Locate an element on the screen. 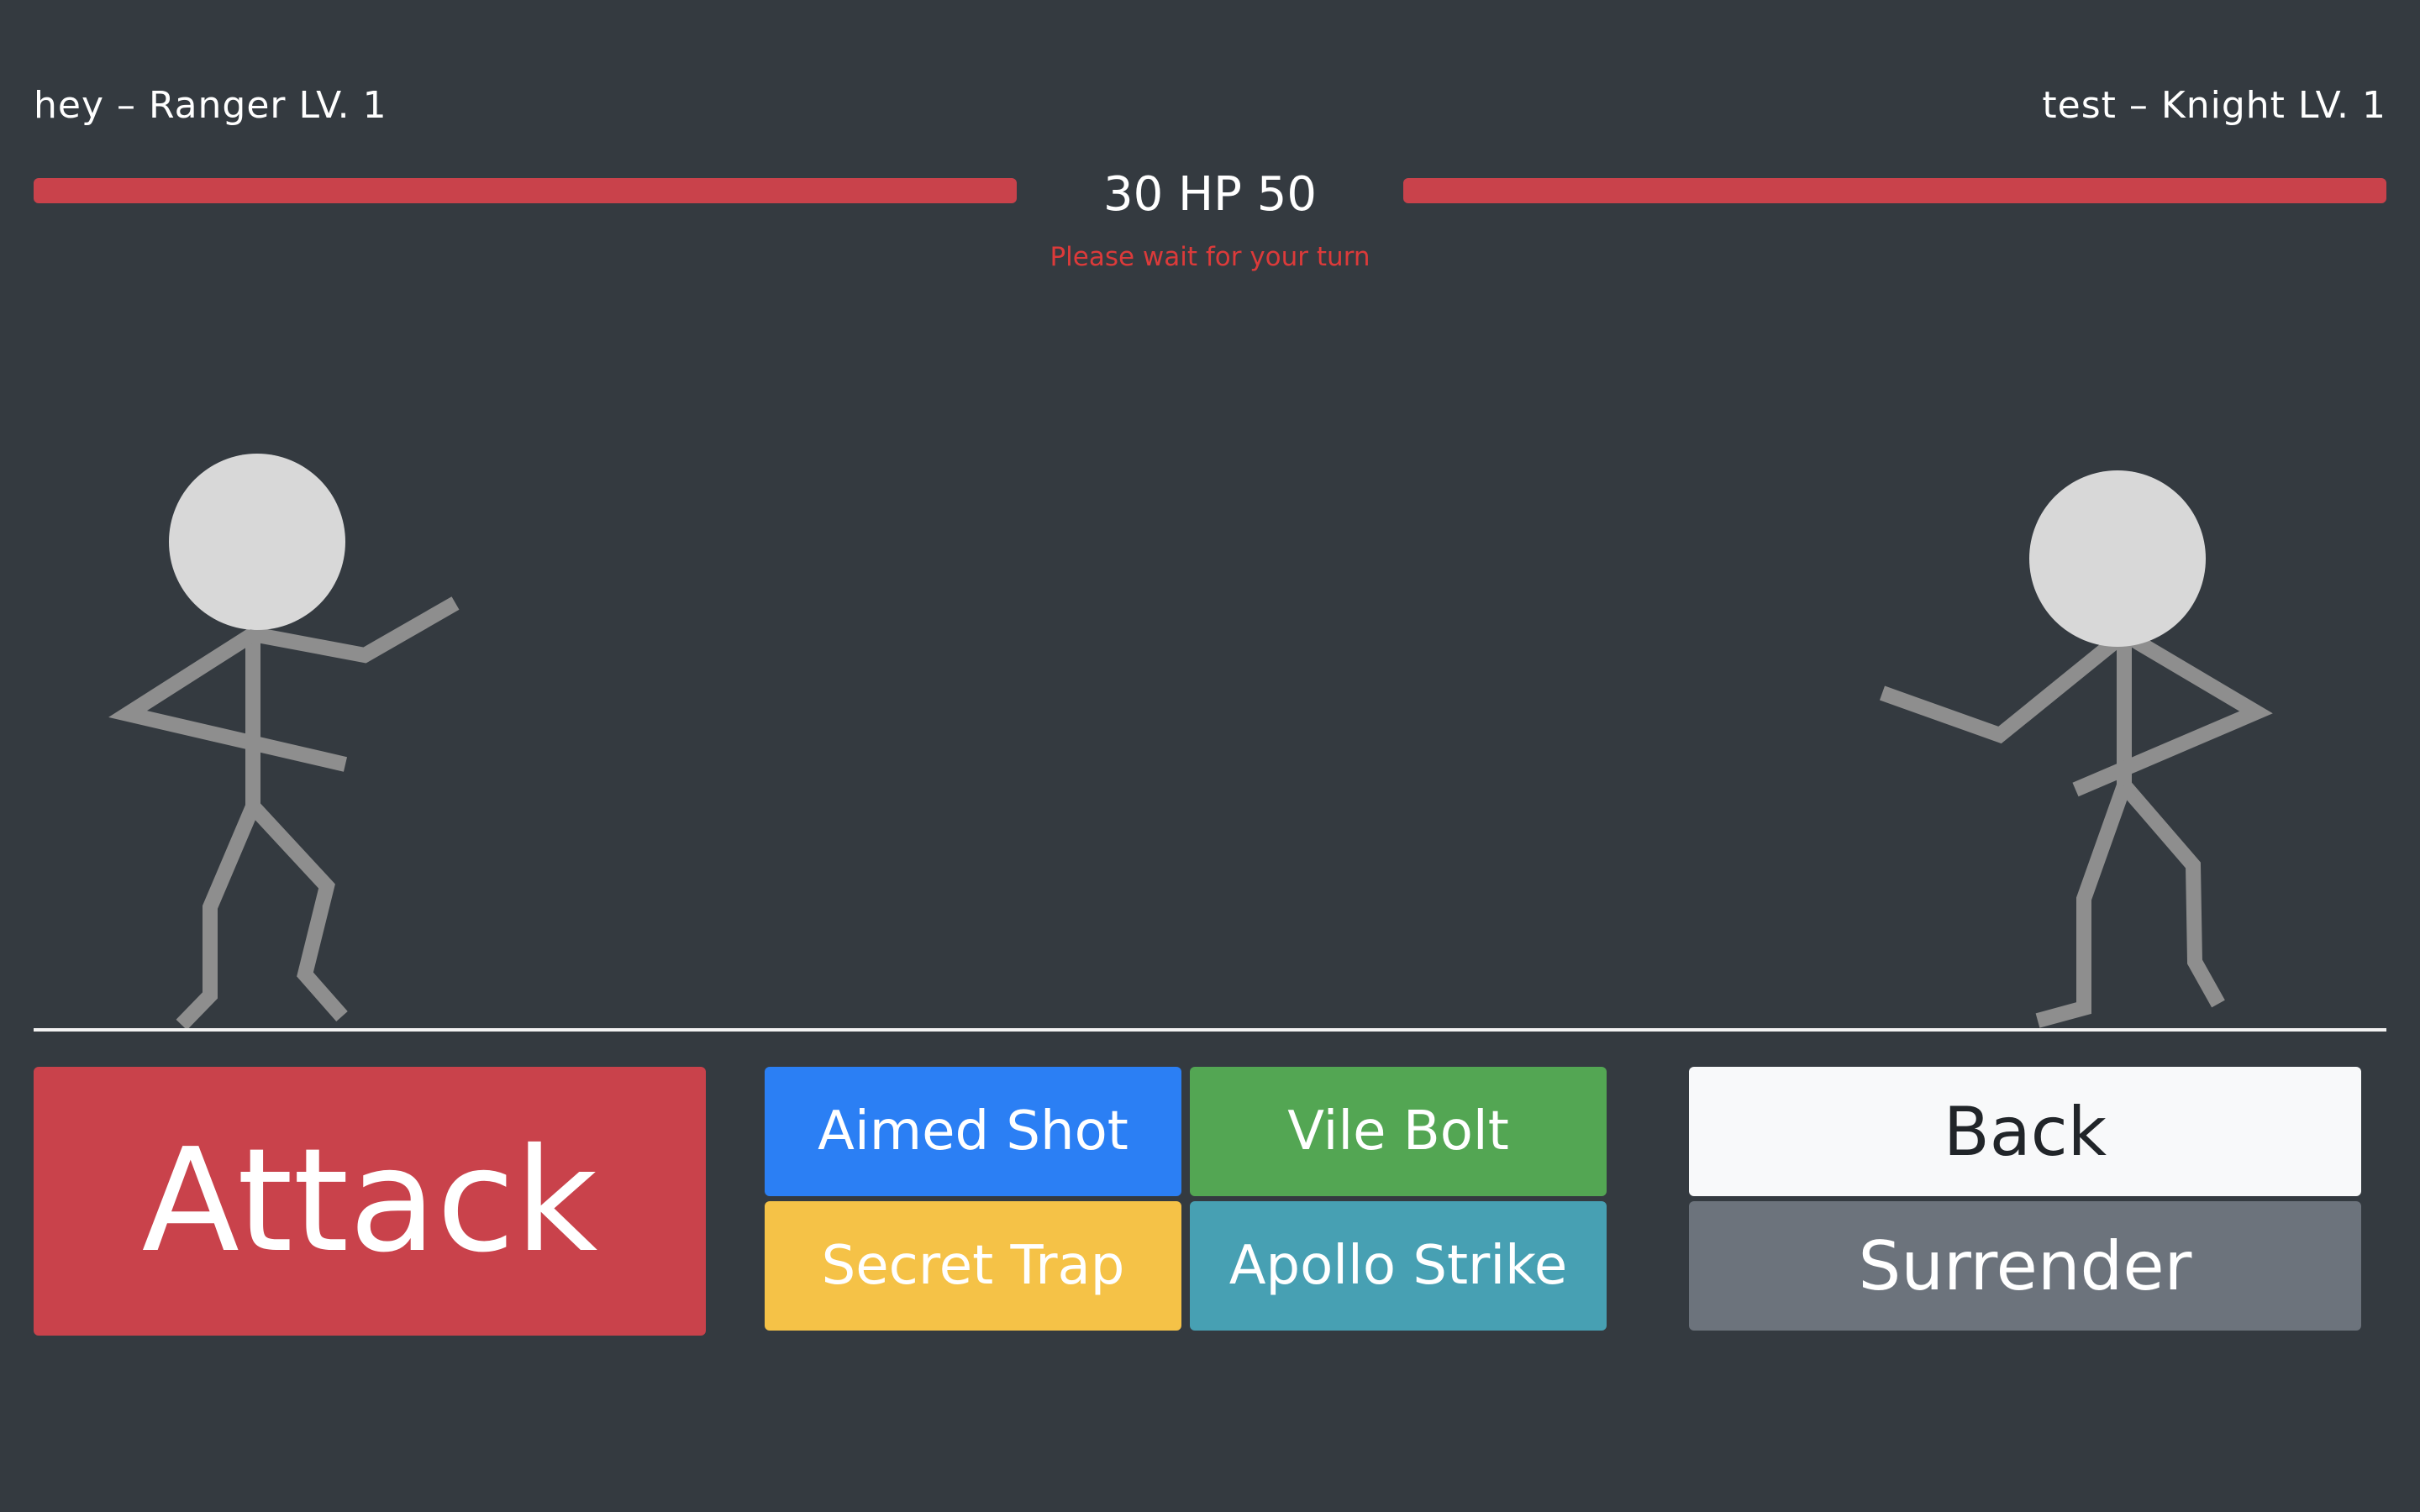 This screenshot has height=1512, width=2420. surrender-button: Surrender is located at coordinates (2025, 1266).